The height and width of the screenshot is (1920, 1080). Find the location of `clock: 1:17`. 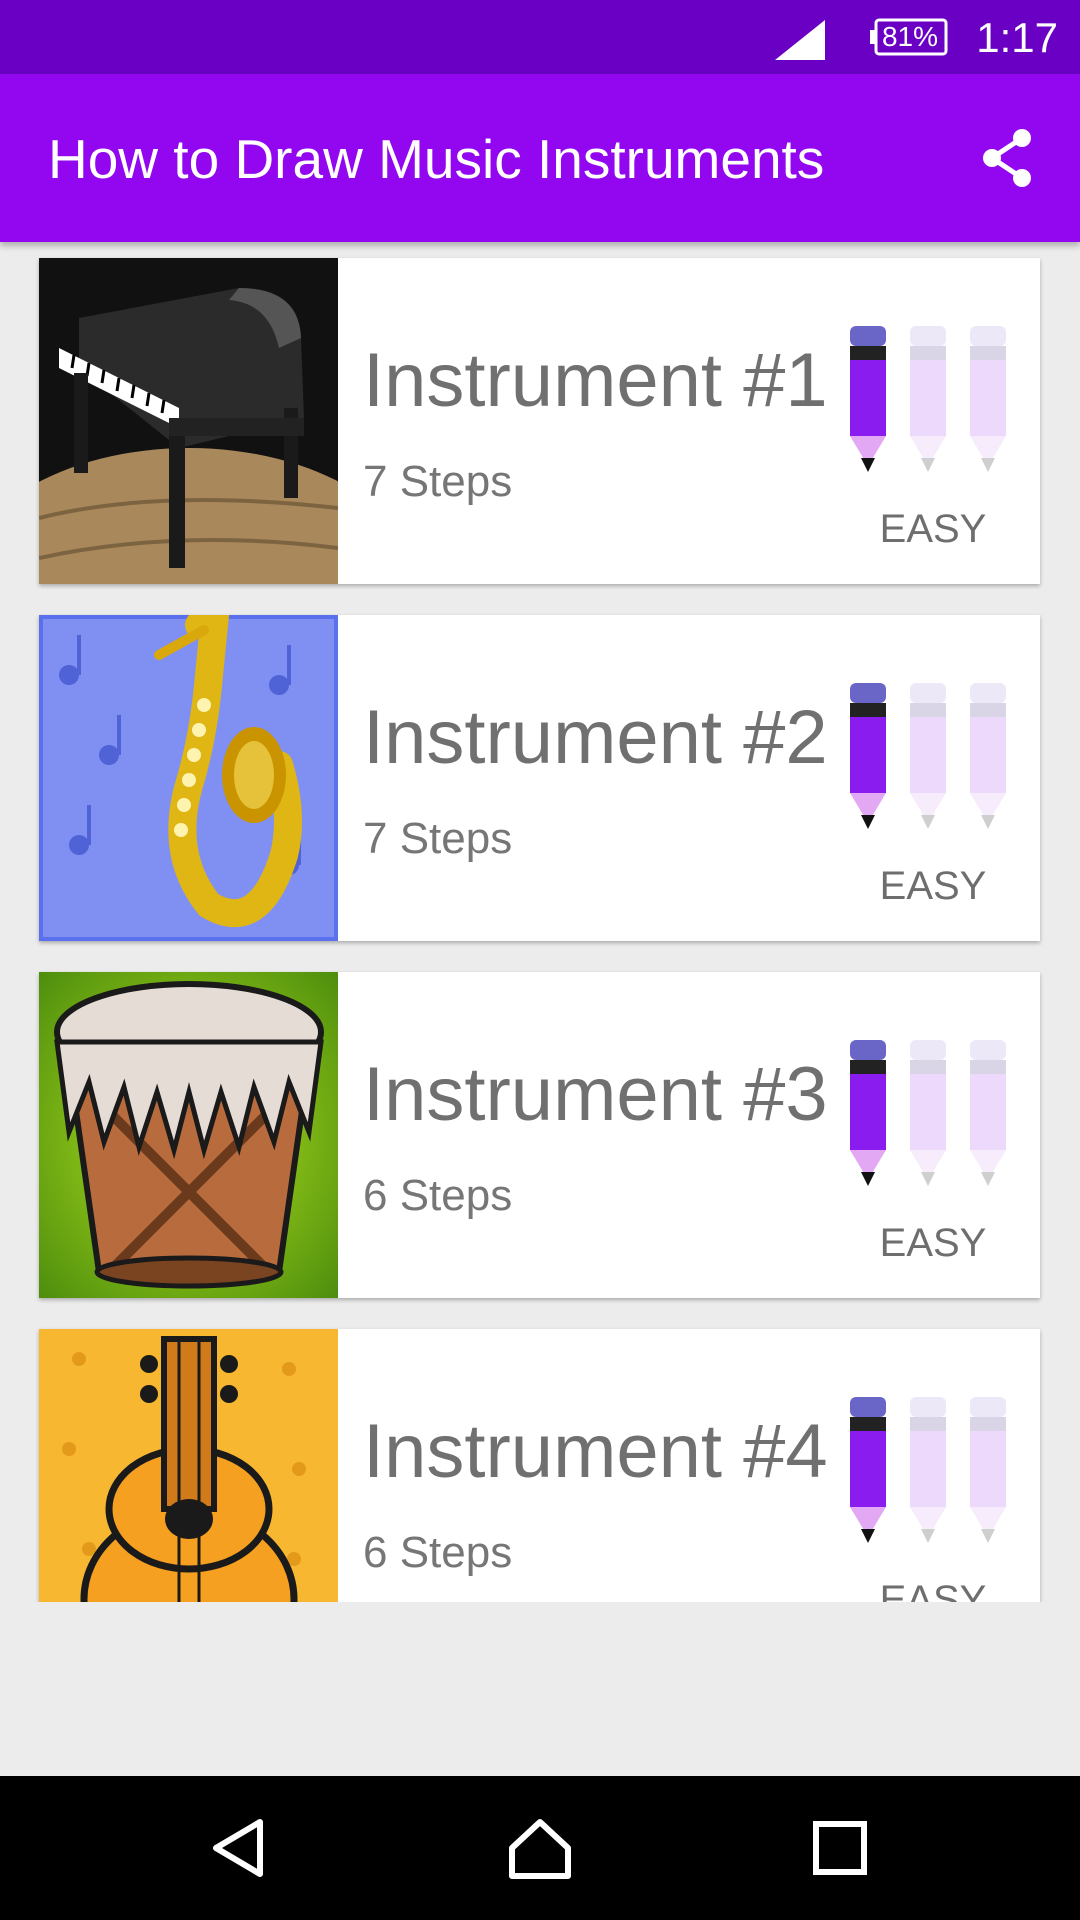

clock: 1:17 is located at coordinates (1017, 37).